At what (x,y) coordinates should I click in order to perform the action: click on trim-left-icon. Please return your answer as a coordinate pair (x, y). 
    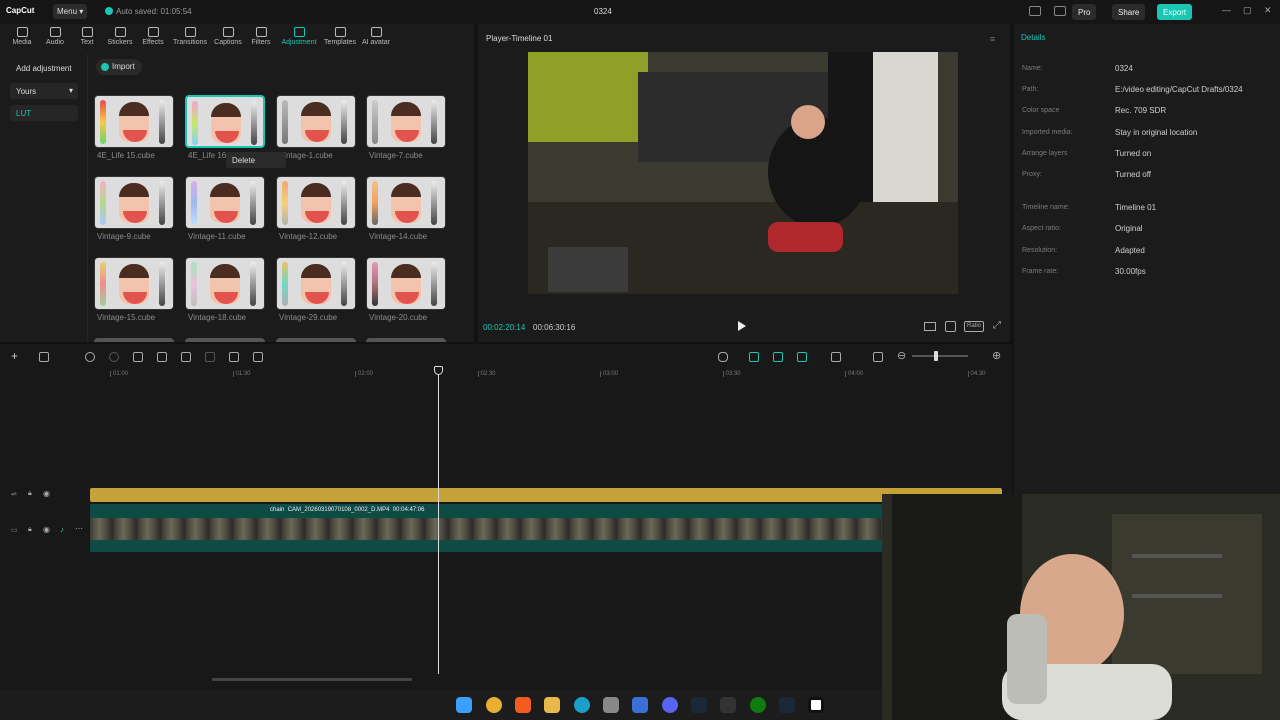
    Looking at the image, I should click on (162, 357).